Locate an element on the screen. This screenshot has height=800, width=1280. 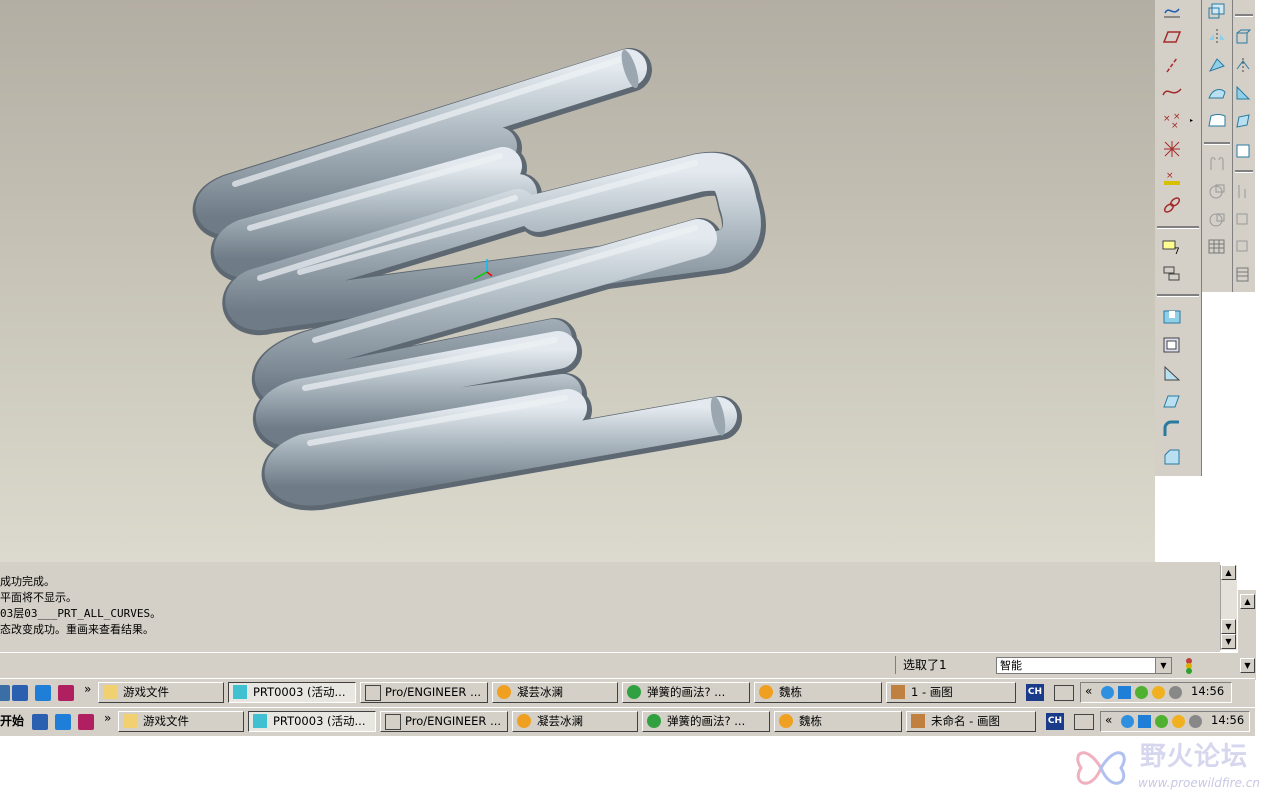
task-label: 游戏文件 is located at coordinates (166, 721).